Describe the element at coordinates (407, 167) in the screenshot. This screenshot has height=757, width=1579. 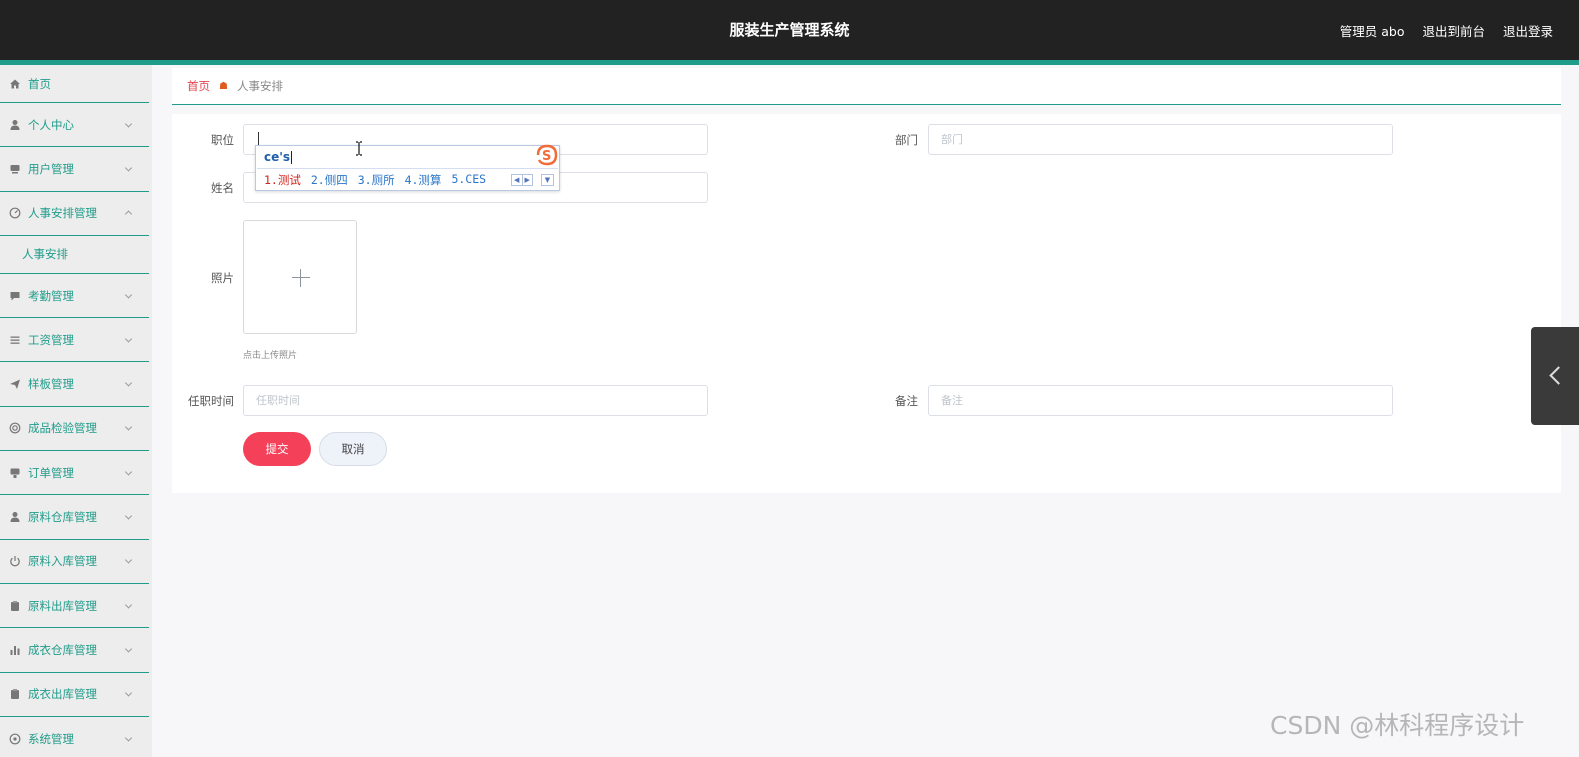
I see `ime-candidate-popup: ce's S 1.测试 2.侧四 3.厕所 4.测算 5.CES ◀ ▶ ▼` at that location.